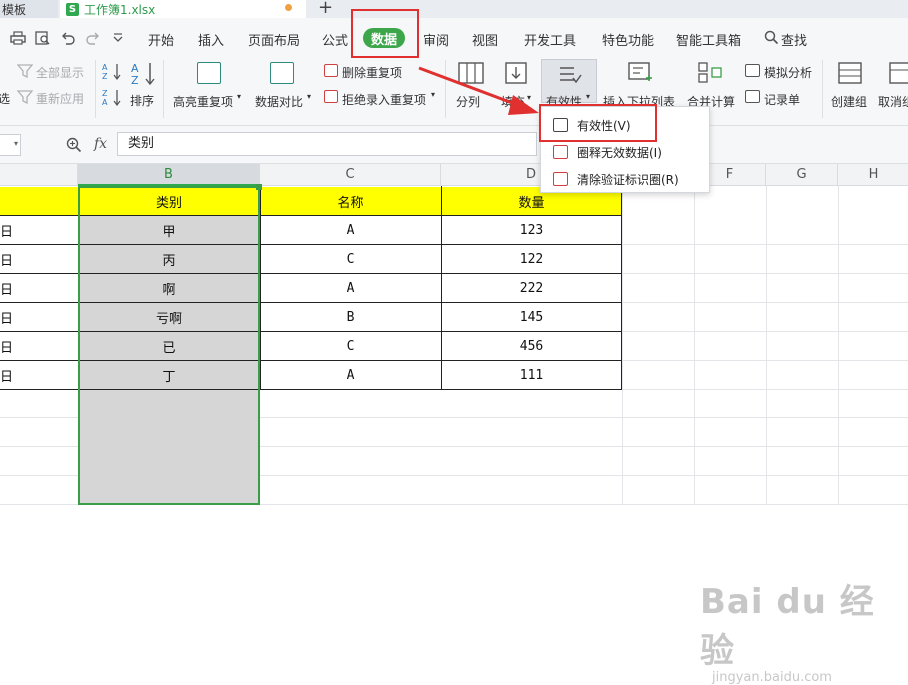 The width and height of the screenshot is (908, 685). Describe the element at coordinates (72, 9) in the screenshot. I see `spreadsheet-logo-icon: S` at that location.